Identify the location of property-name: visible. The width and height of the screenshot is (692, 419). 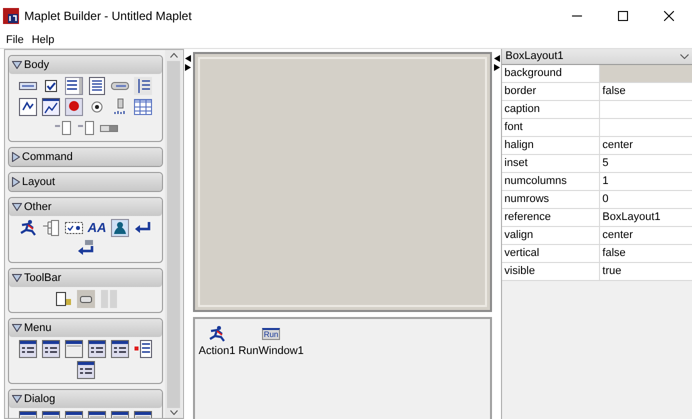
(551, 271).